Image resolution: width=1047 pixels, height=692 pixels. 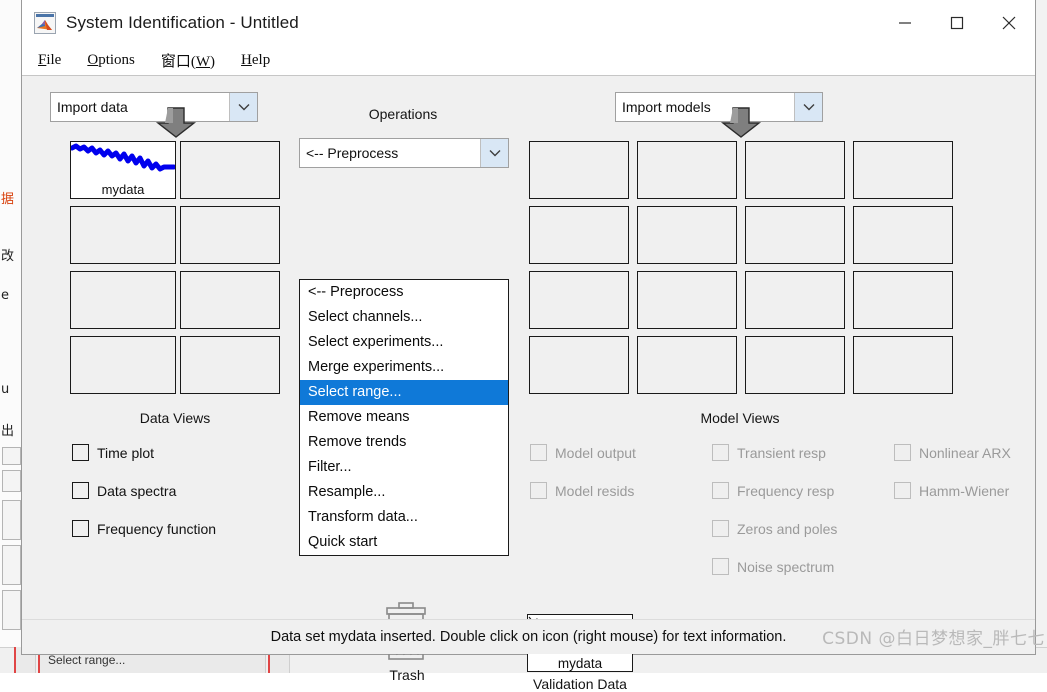 What do you see at coordinates (123, 162) in the screenshot?
I see `data-thumbnail-icon` at bounding box center [123, 162].